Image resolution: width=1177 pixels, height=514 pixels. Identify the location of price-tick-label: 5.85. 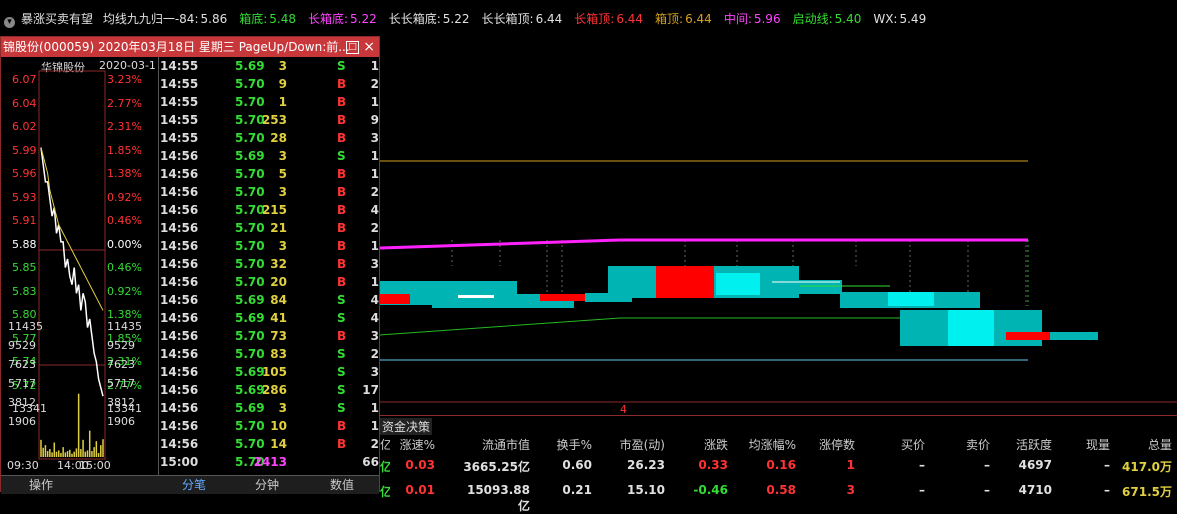
(24, 267).